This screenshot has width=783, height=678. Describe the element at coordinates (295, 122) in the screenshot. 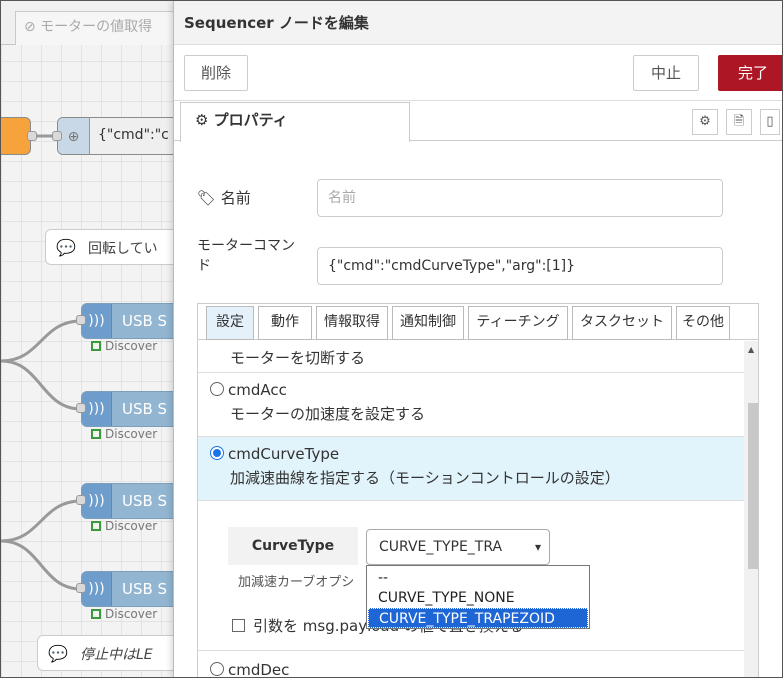

I see `tab-properties: ⚙ プロパティ` at that location.